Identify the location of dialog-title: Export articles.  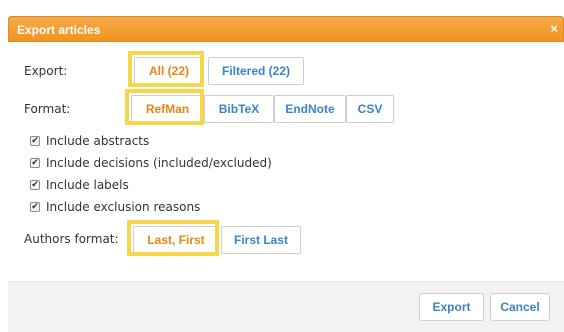
(59, 30).